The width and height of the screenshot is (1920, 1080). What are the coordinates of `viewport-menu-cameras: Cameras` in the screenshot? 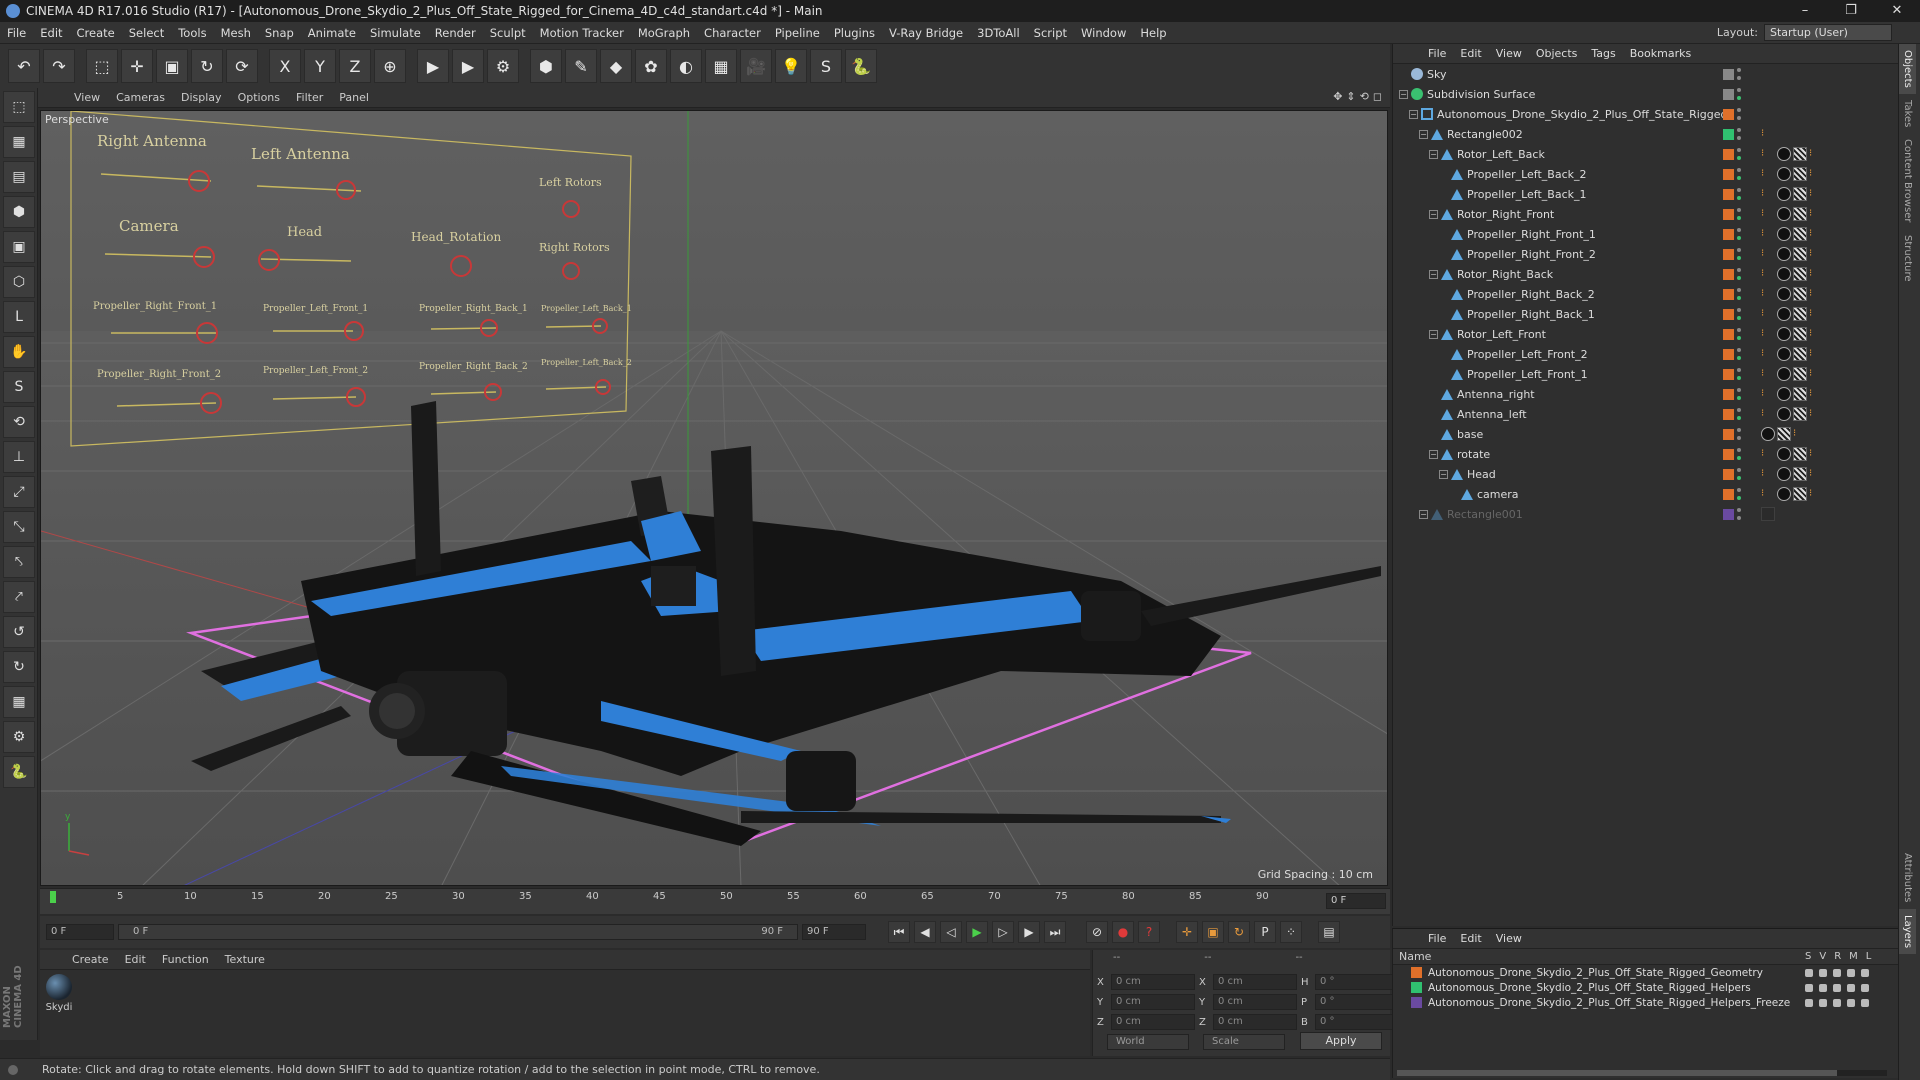 It's located at (140, 97).